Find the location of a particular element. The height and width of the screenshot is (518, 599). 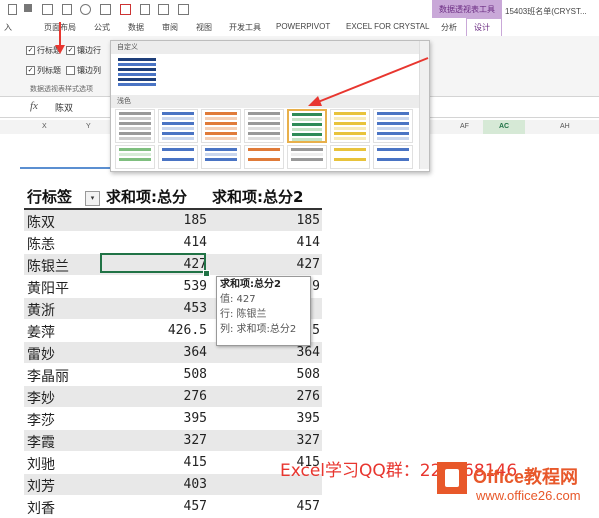

row-label-cell: 陈银兰 is located at coordinates (48, 266).